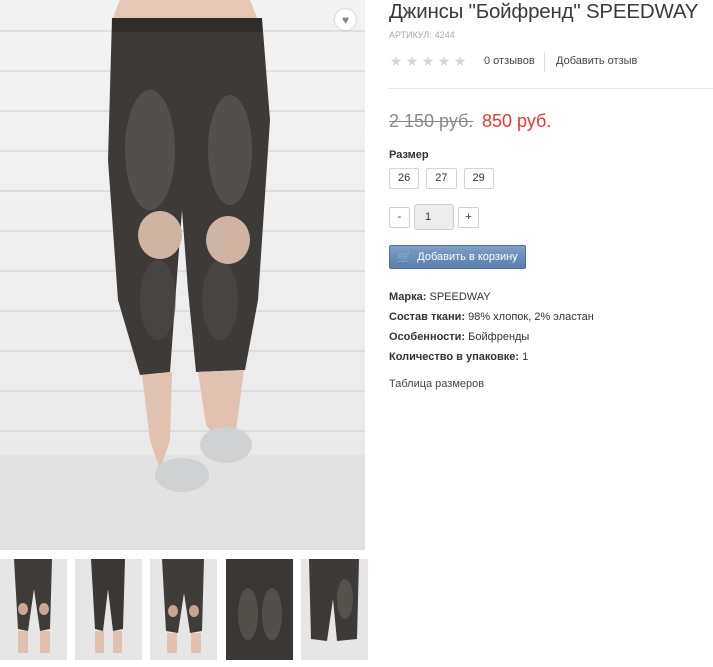  What do you see at coordinates (408, 297) in the screenshot?
I see `spec-label: Марка:` at bounding box center [408, 297].